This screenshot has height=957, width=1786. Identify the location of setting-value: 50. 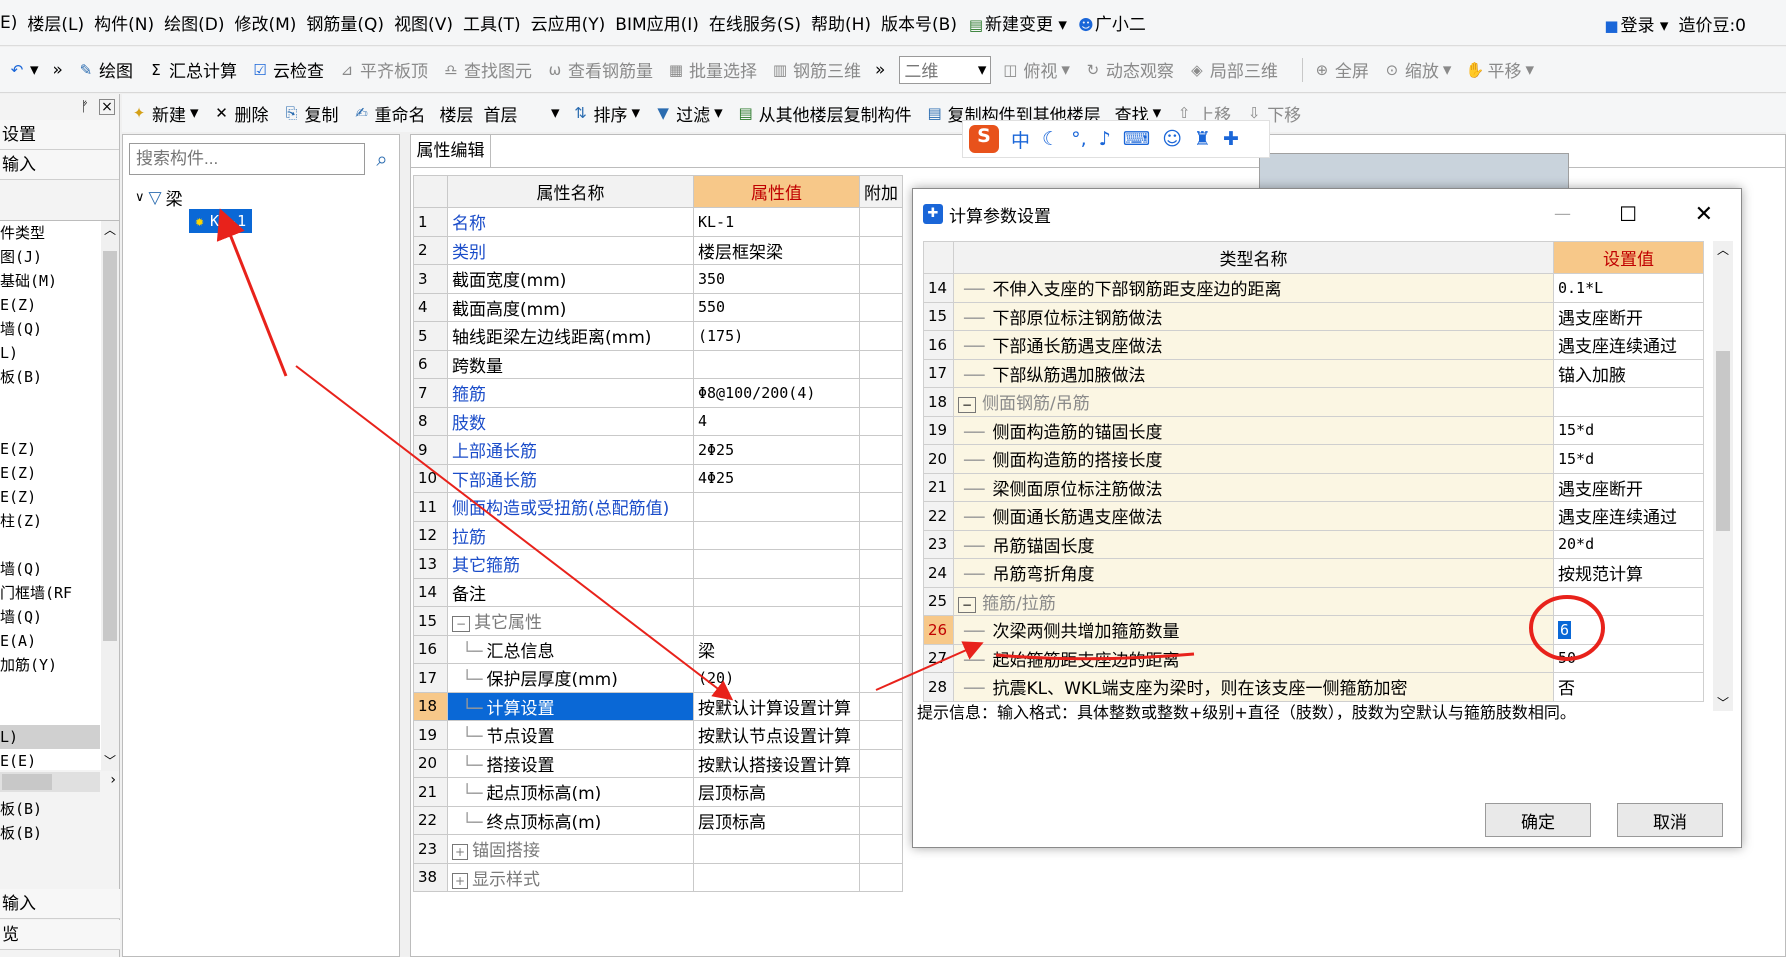
(1628, 658).